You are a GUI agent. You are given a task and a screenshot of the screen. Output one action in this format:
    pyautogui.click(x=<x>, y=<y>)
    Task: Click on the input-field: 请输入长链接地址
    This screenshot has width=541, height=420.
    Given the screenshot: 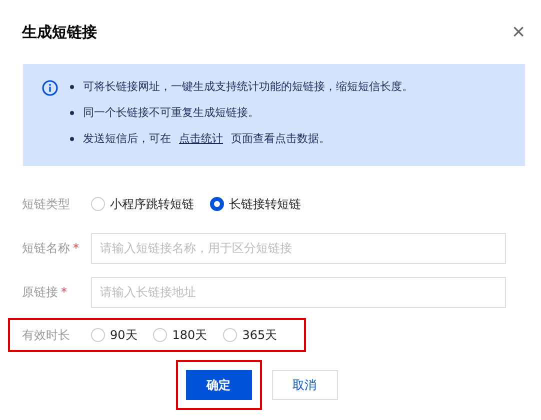 What is the action you would take?
    pyautogui.click(x=298, y=292)
    